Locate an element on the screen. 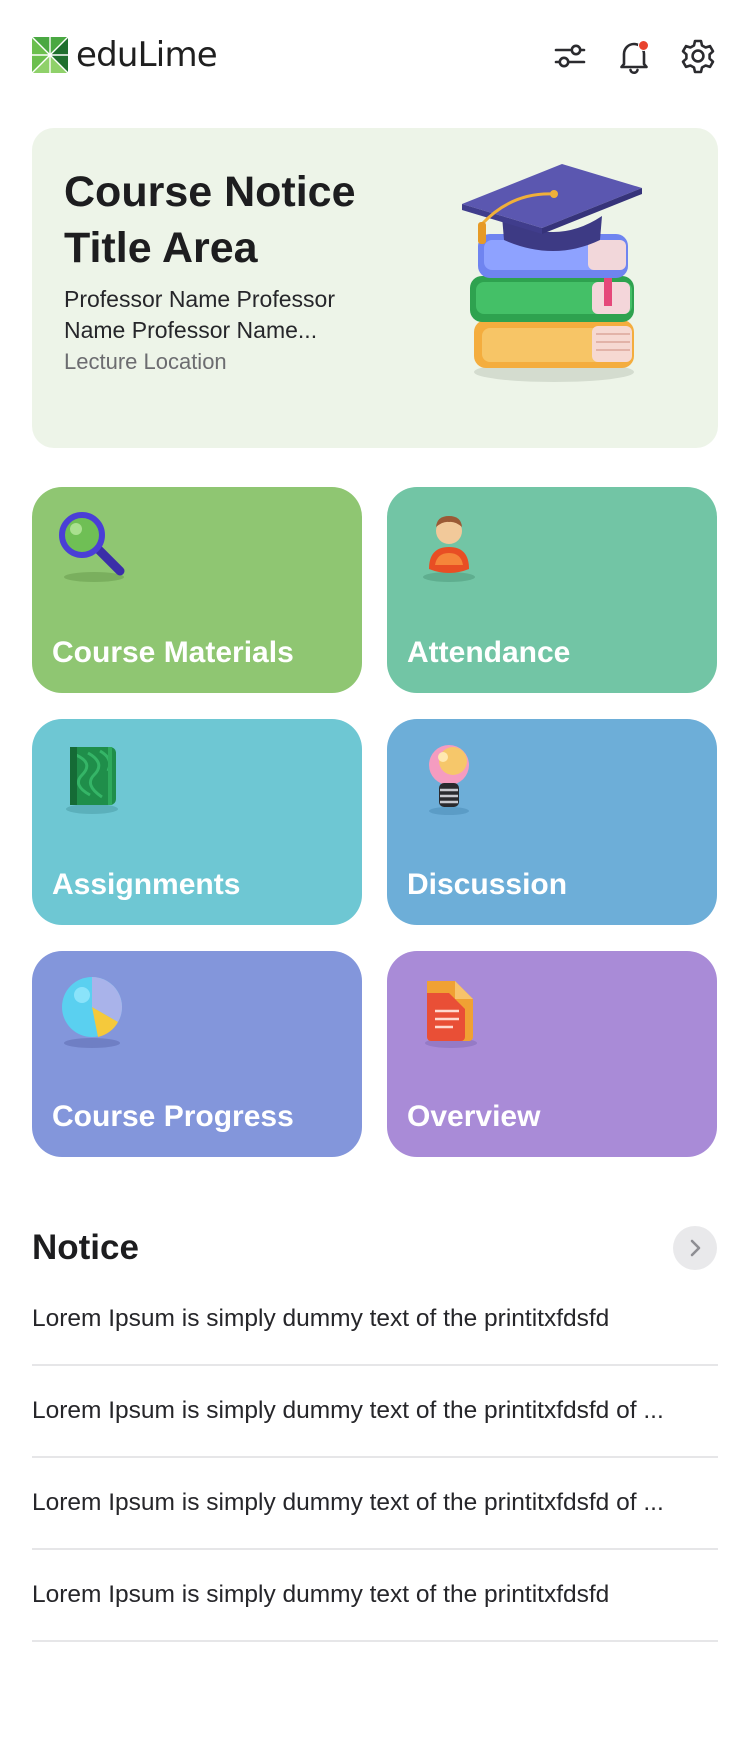 This screenshot has width=750, height=1752. tile-attendance: Attendance is located at coordinates (552, 590).